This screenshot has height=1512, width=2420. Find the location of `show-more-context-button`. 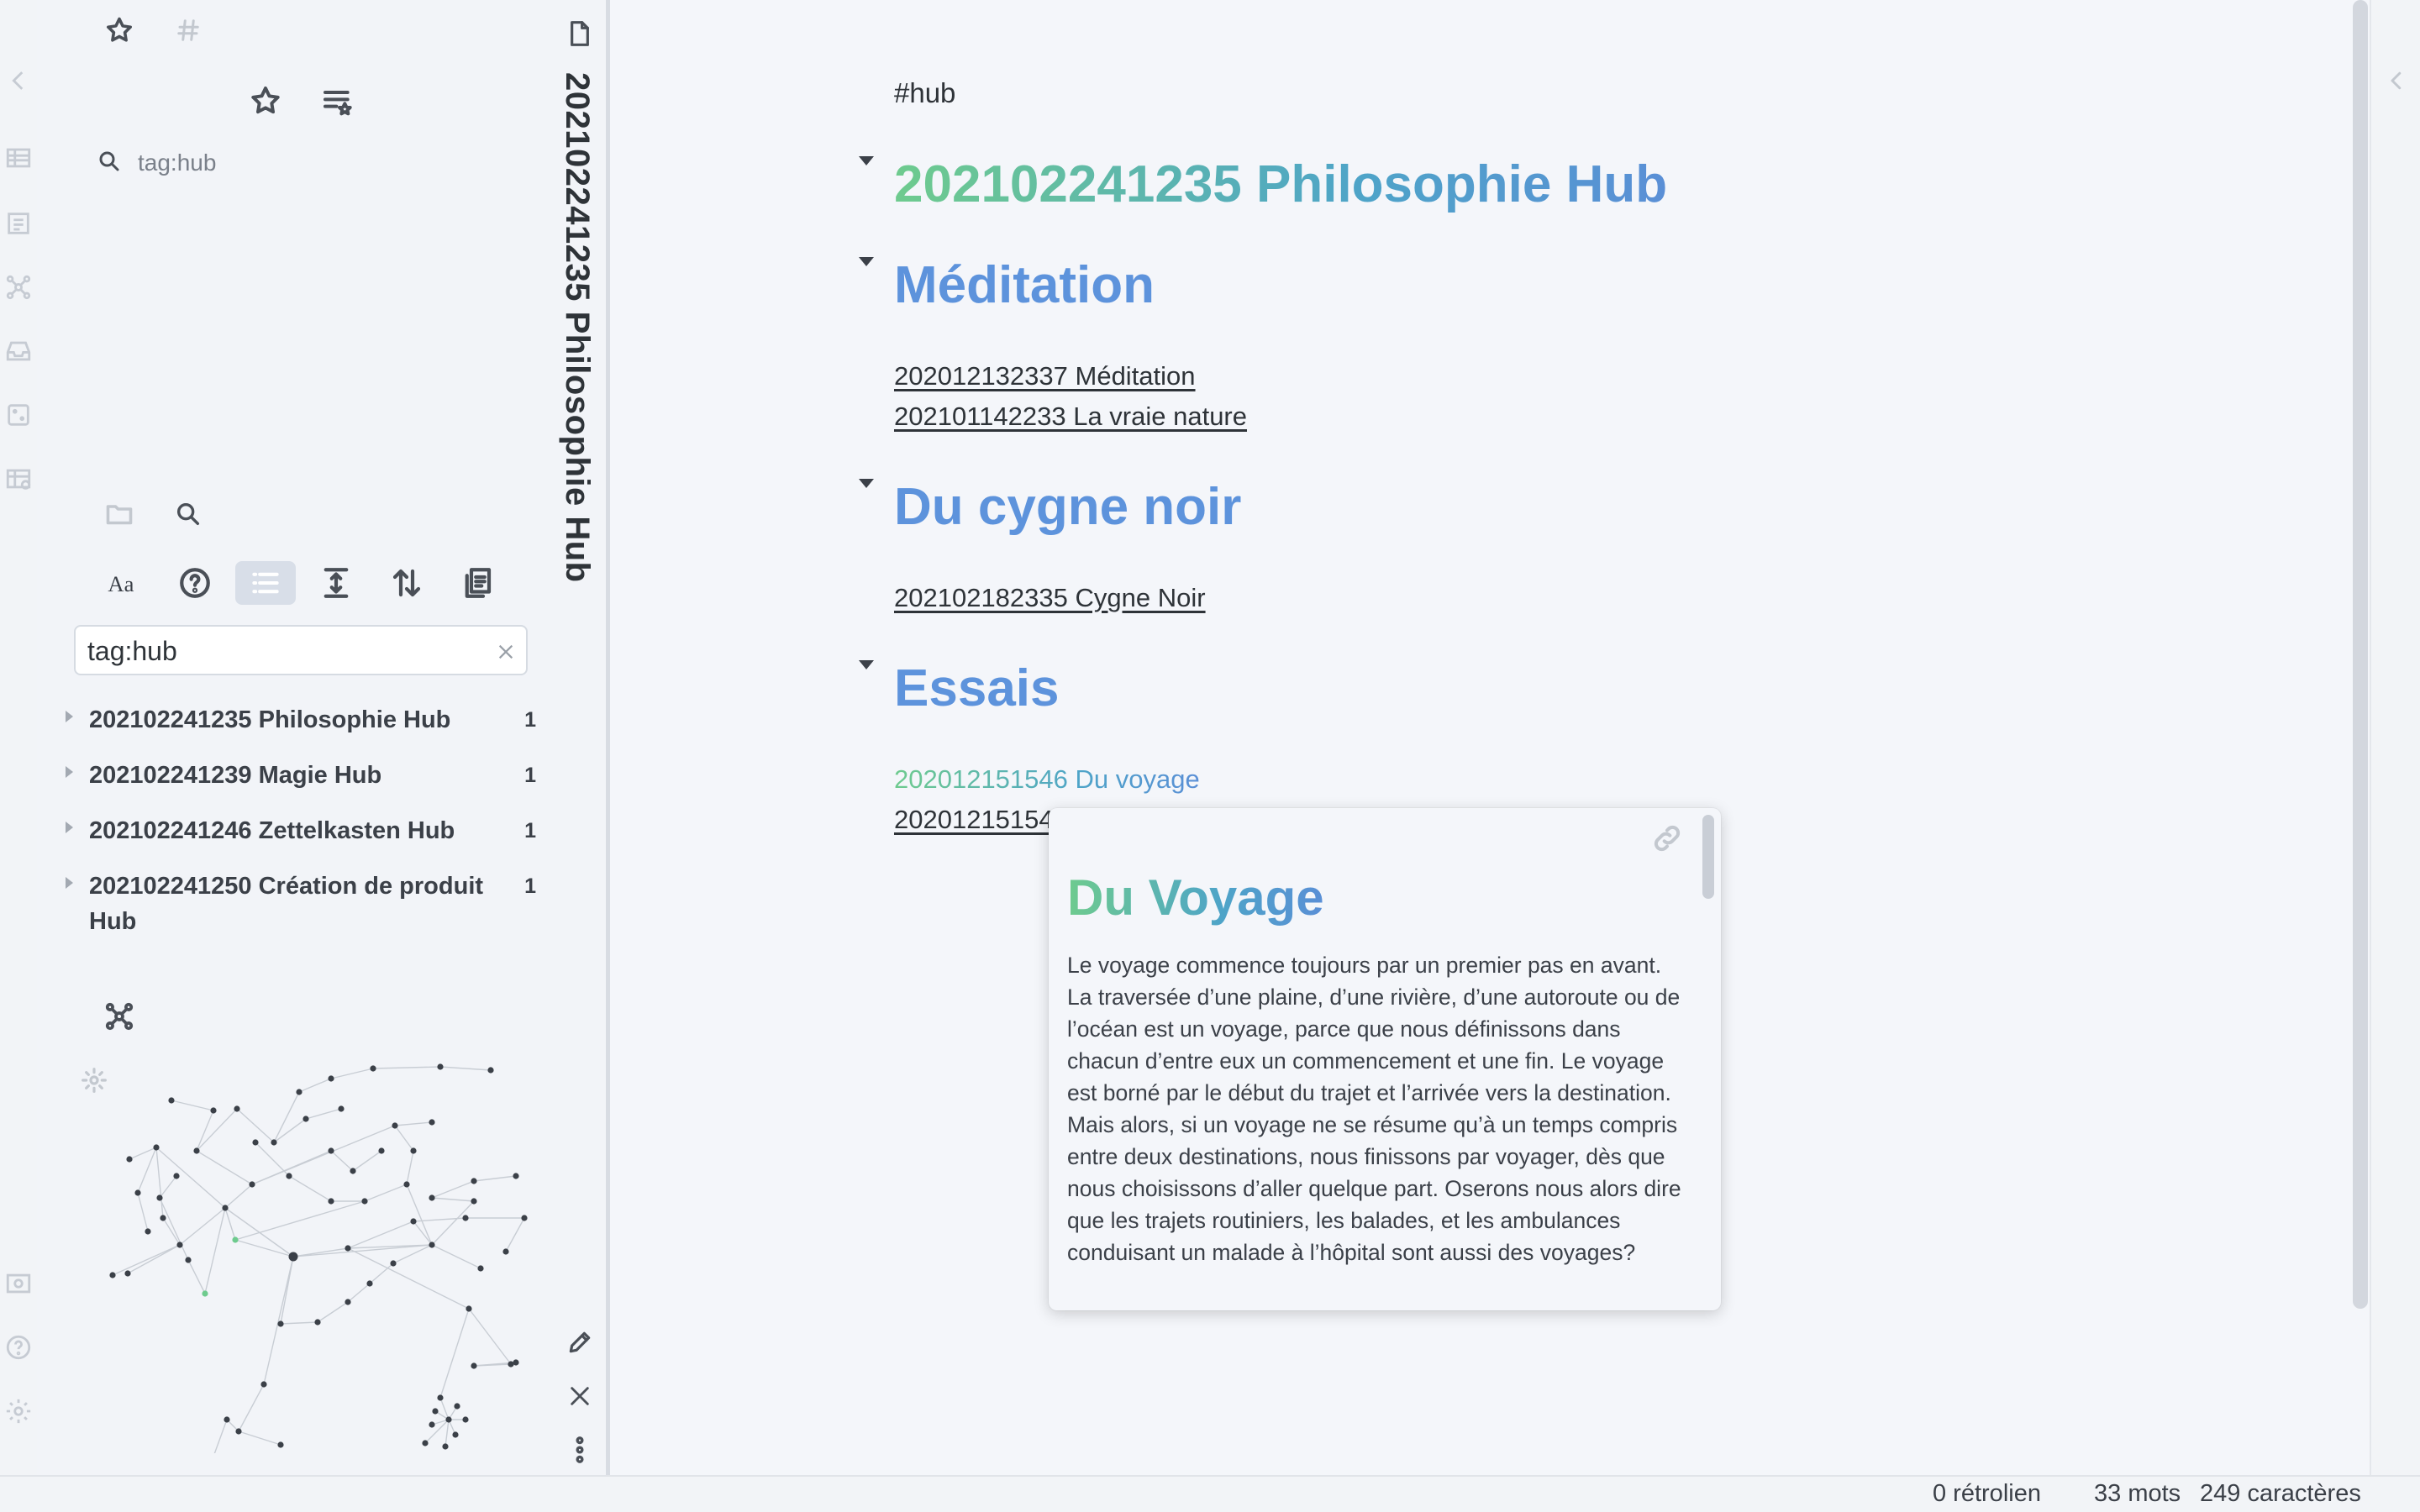

show-more-context-button is located at coordinates (336, 583).